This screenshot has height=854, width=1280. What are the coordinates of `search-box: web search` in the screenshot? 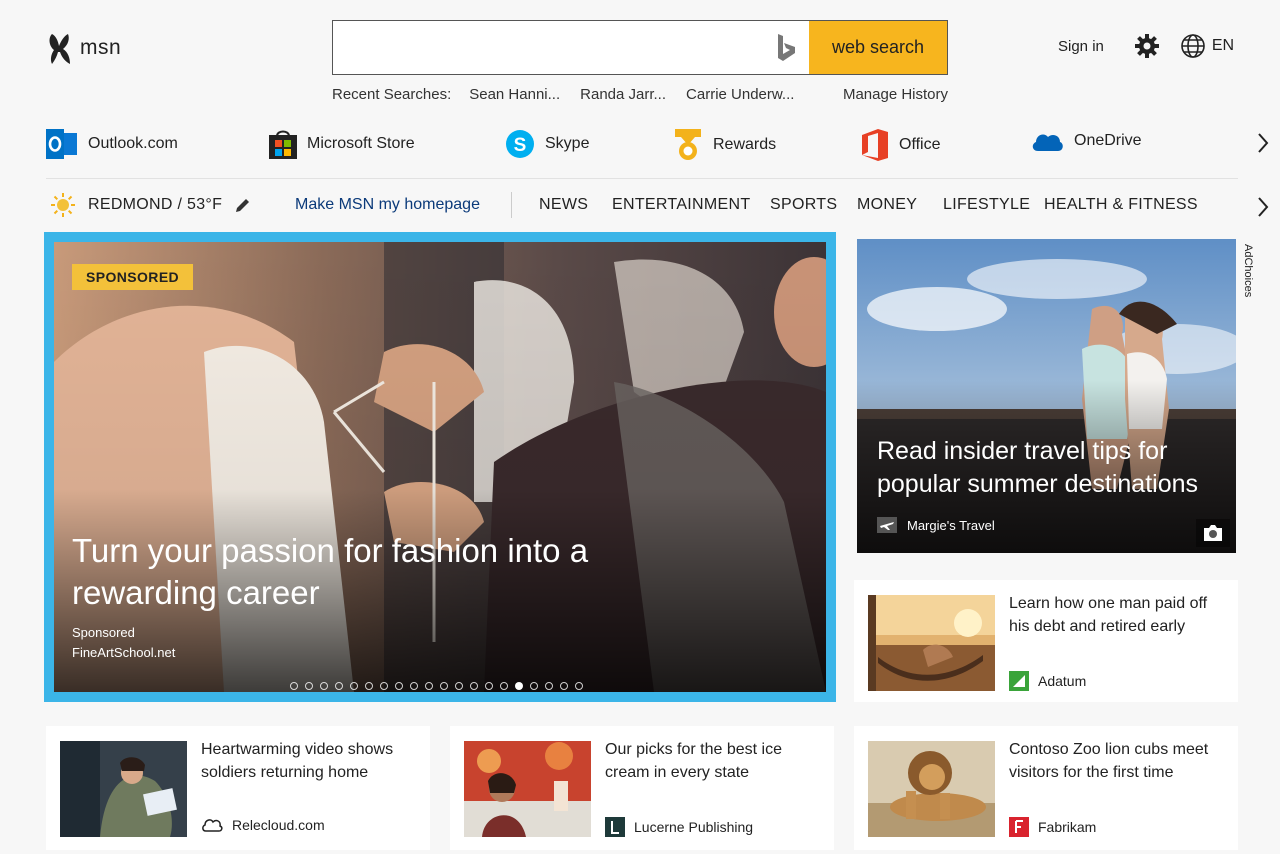 It's located at (640, 47).